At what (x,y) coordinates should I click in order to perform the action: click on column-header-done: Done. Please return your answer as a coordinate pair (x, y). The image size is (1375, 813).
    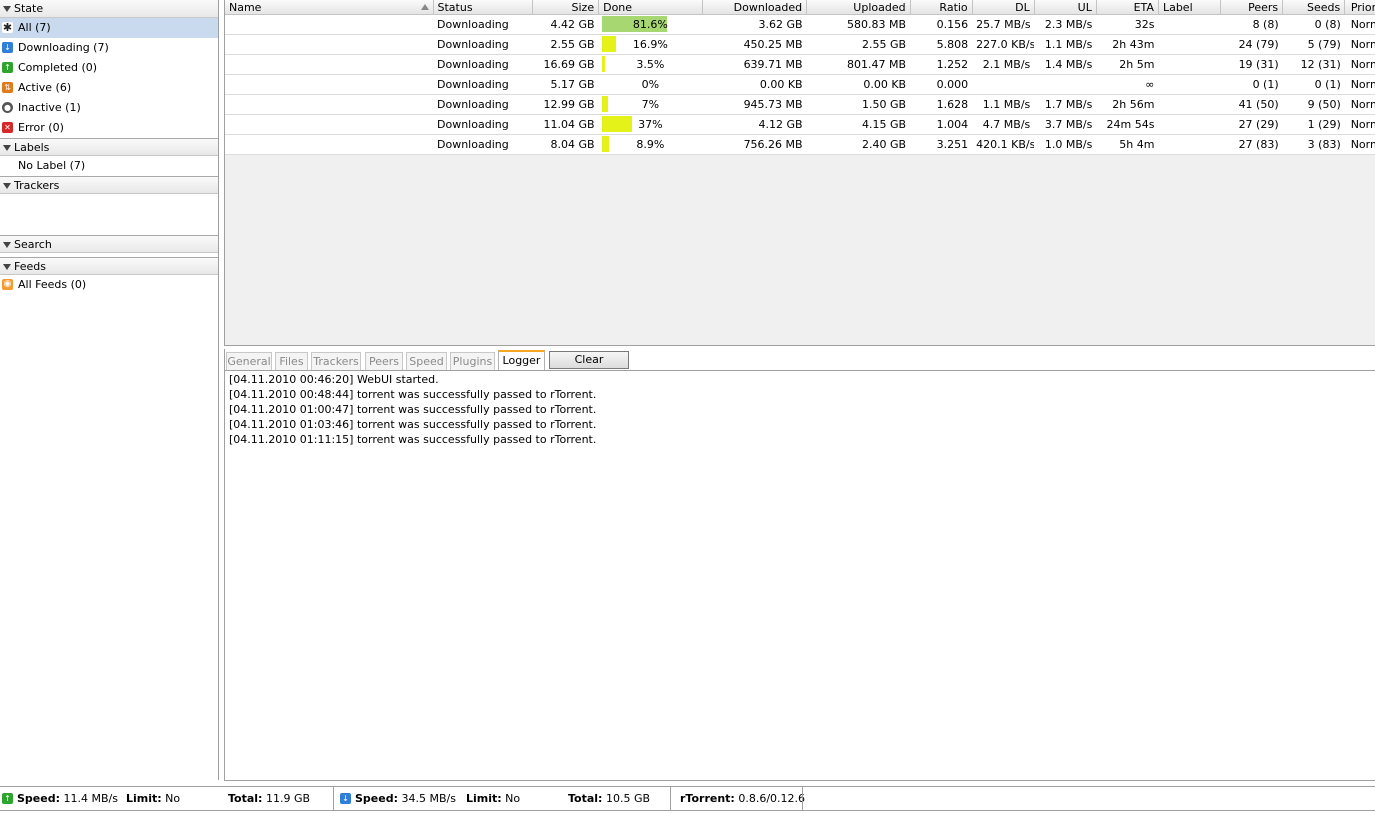
    Looking at the image, I should click on (650, 7).